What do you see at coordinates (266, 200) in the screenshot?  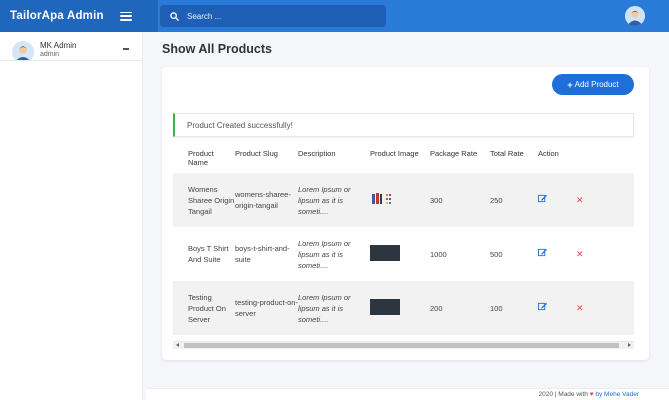 I see `cell-product-slug: womens-sharee-origin-tangail` at bounding box center [266, 200].